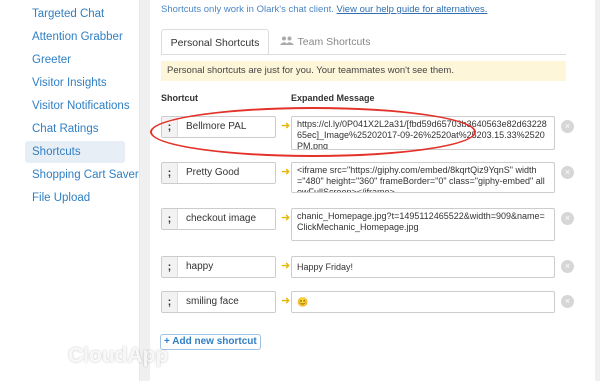 This screenshot has height=381, width=600. What do you see at coordinates (423, 267) in the screenshot?
I see `expanded-message-input: Happy Friday!` at bounding box center [423, 267].